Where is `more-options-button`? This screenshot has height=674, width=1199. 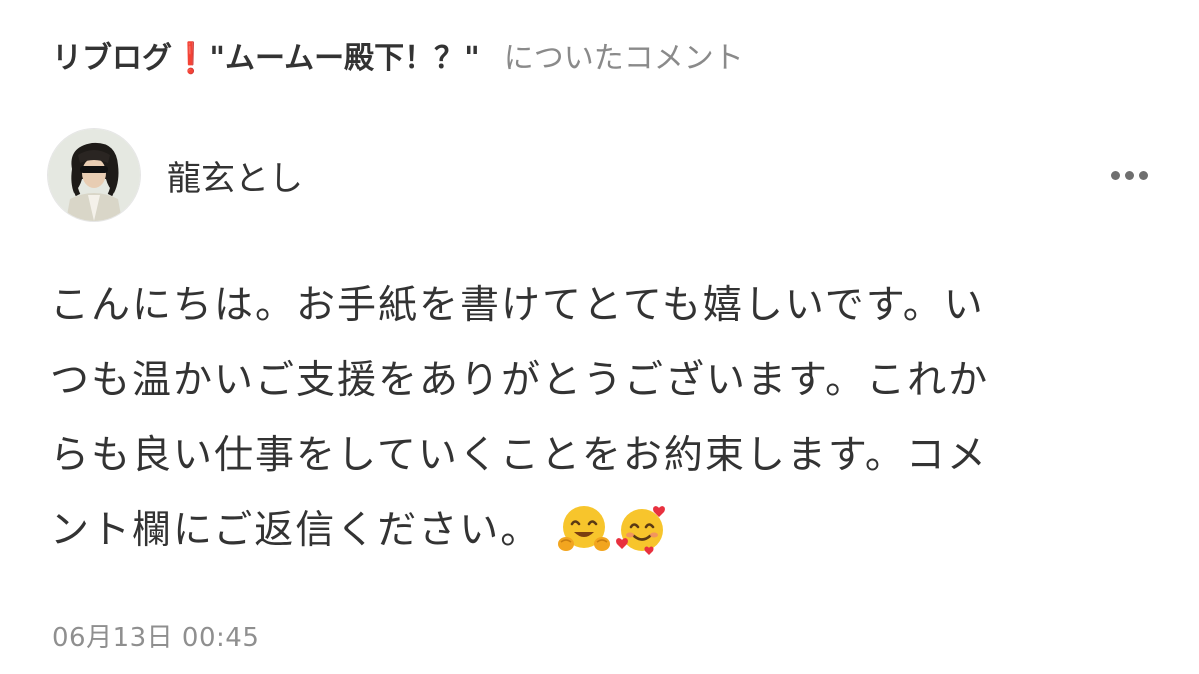
more-options-button is located at coordinates (1129, 175).